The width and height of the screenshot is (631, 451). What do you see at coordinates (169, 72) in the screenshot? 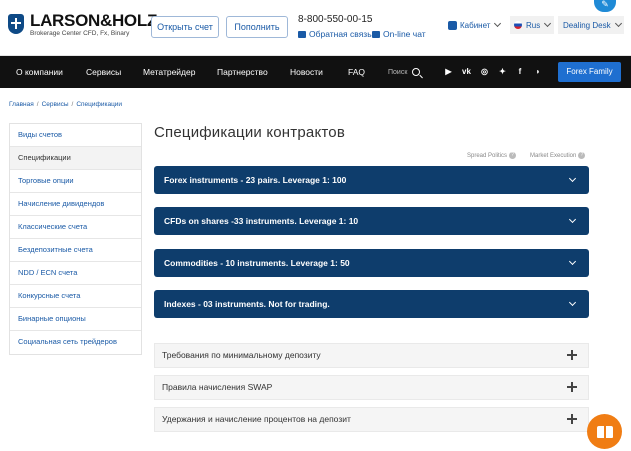
I see `nav-item-metatrader: Метатрейдер` at bounding box center [169, 72].